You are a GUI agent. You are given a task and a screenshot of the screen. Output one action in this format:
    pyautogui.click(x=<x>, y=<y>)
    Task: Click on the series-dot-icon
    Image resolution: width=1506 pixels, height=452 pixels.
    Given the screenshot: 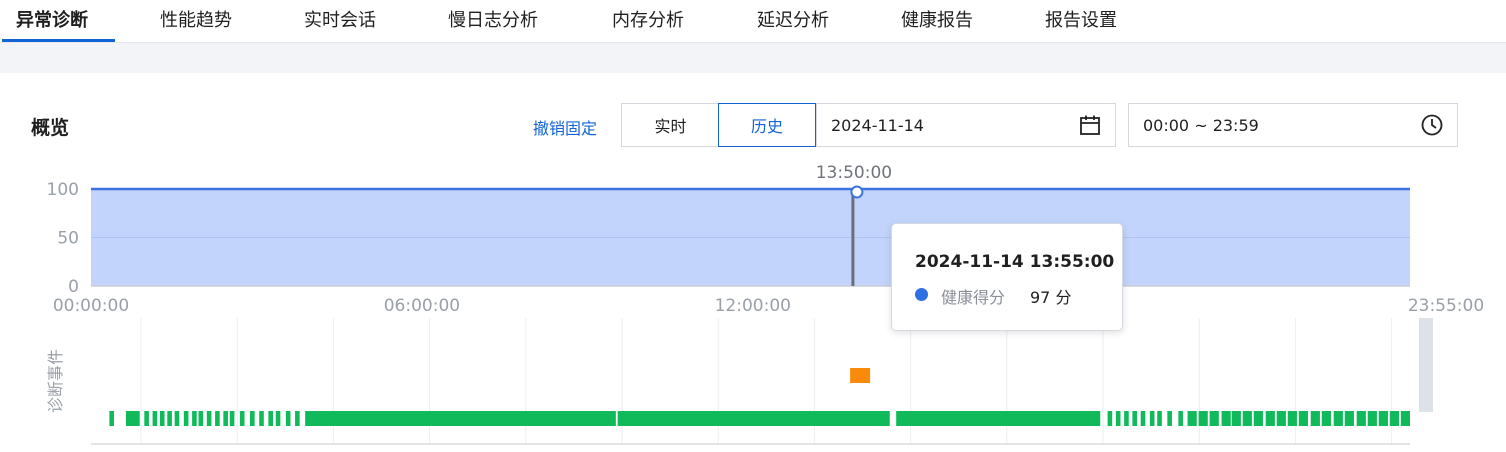 What is the action you would take?
    pyautogui.click(x=921, y=294)
    